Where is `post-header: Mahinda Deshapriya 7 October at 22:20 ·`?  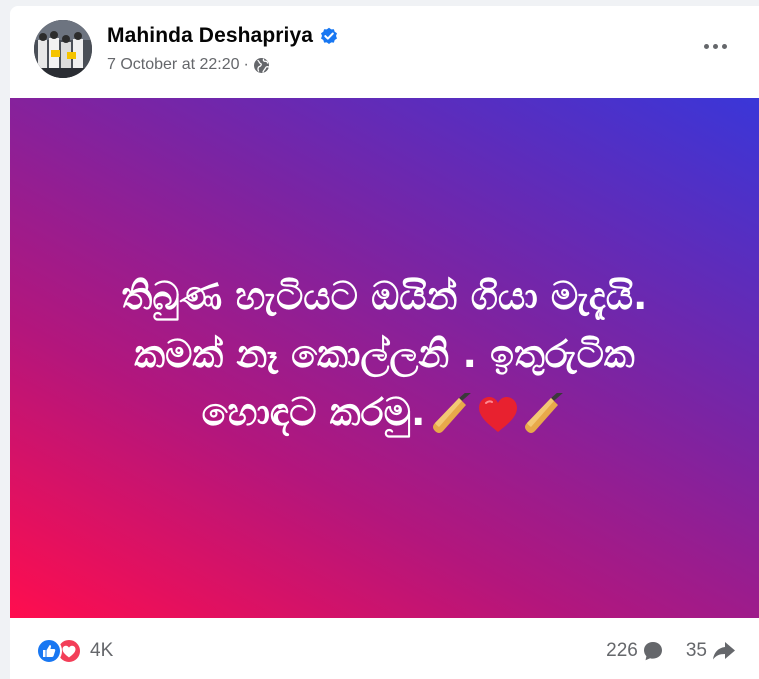 post-header: Mahinda Deshapriya 7 October at 22:20 · is located at coordinates (384, 52).